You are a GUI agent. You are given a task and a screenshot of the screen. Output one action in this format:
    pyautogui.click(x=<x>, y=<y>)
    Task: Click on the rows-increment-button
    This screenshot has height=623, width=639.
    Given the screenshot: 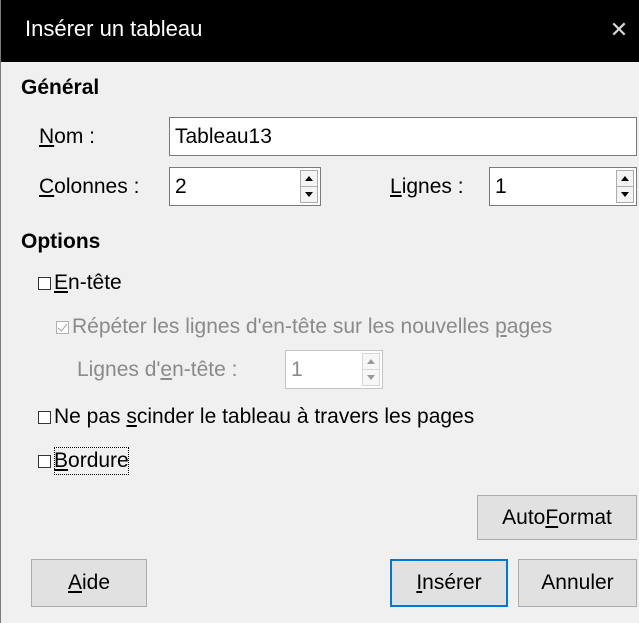 What is the action you would take?
    pyautogui.click(x=625, y=178)
    